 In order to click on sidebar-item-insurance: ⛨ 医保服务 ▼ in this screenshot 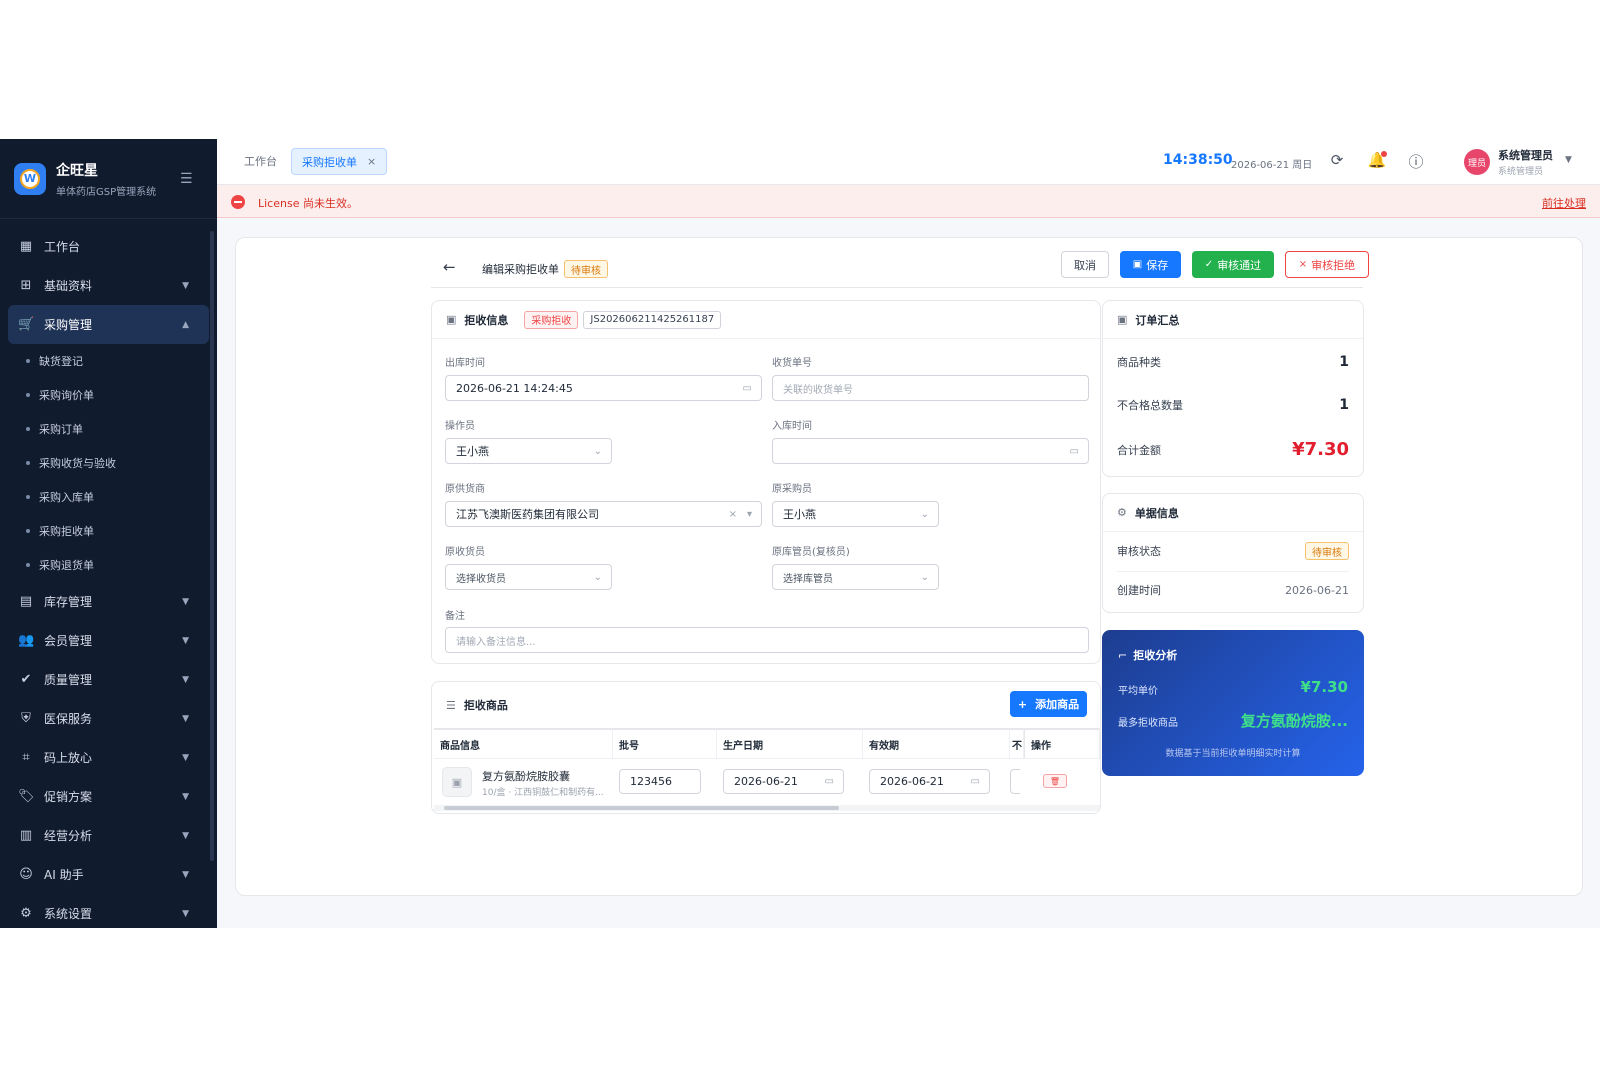, I will do `click(108, 718)`.